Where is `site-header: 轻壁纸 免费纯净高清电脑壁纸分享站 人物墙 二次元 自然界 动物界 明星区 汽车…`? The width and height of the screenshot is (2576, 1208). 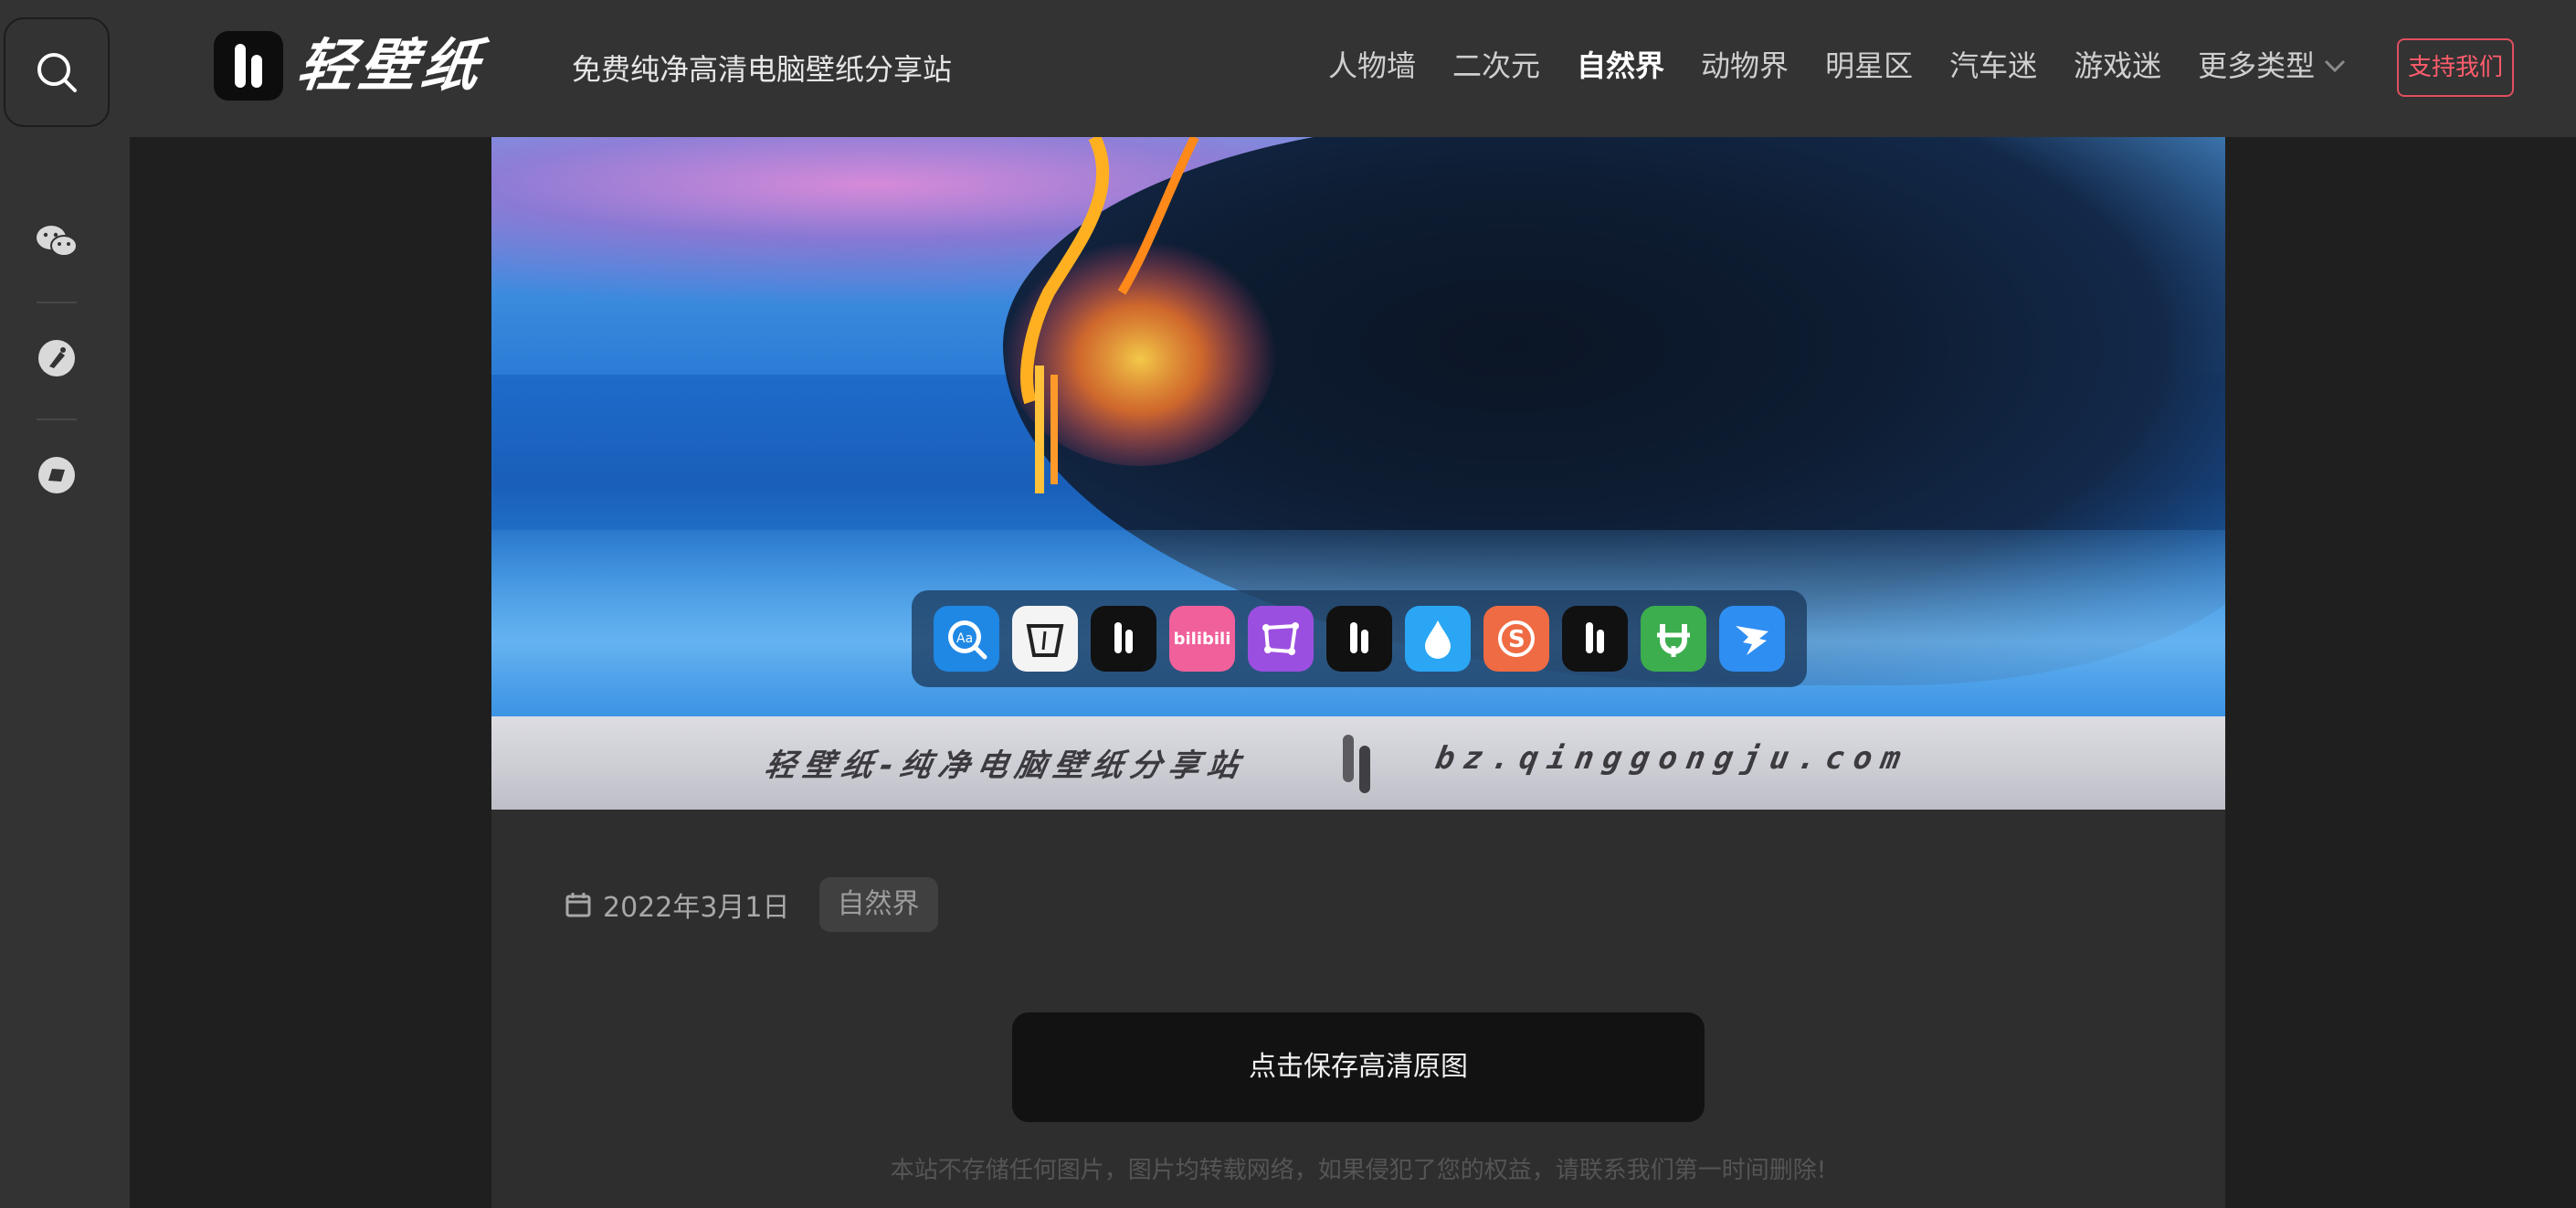 site-header: 轻壁纸 免费纯净高清电脑壁纸分享站 人物墙 二次元 自然界 动物界 明星区 汽车… is located at coordinates (1353, 68).